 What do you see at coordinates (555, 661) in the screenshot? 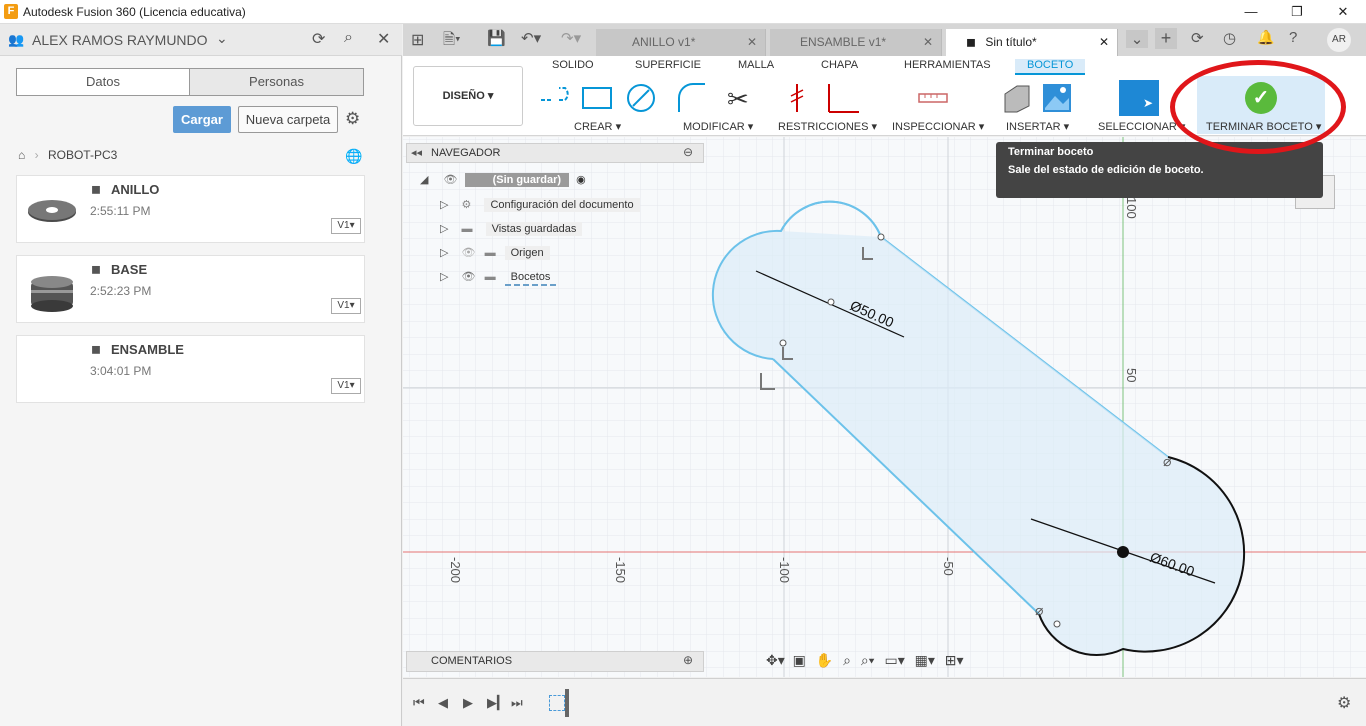
I see `comments-panel: COMENTARIOS ⊕` at bounding box center [555, 661].